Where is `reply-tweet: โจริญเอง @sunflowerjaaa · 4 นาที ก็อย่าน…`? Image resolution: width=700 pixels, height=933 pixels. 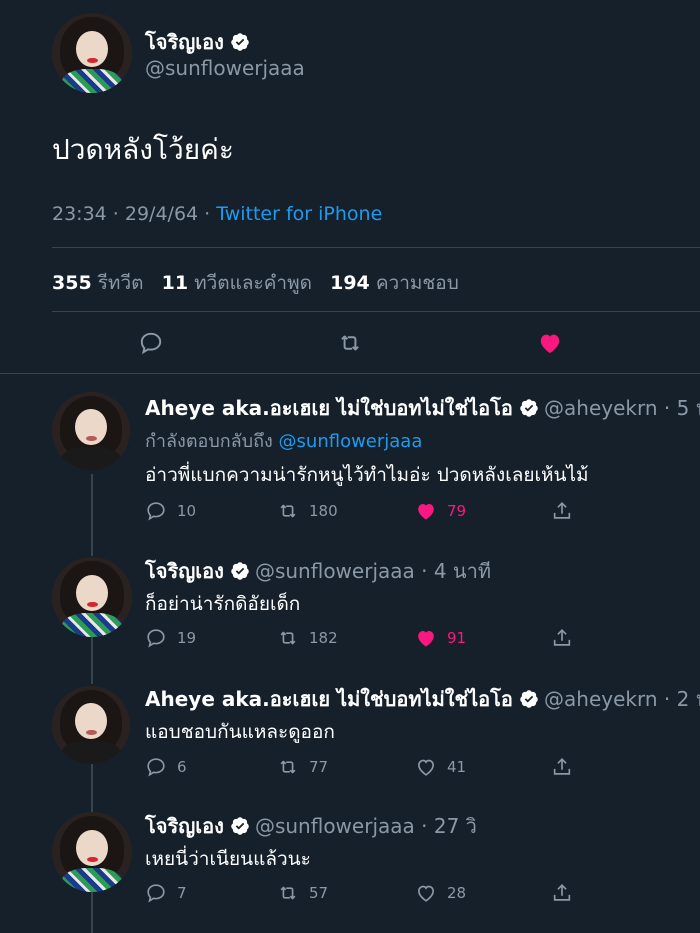 reply-tweet: โจริญเอง @sunflowerjaaa · 4 นาที ก็อย่าน… is located at coordinates (350, 607).